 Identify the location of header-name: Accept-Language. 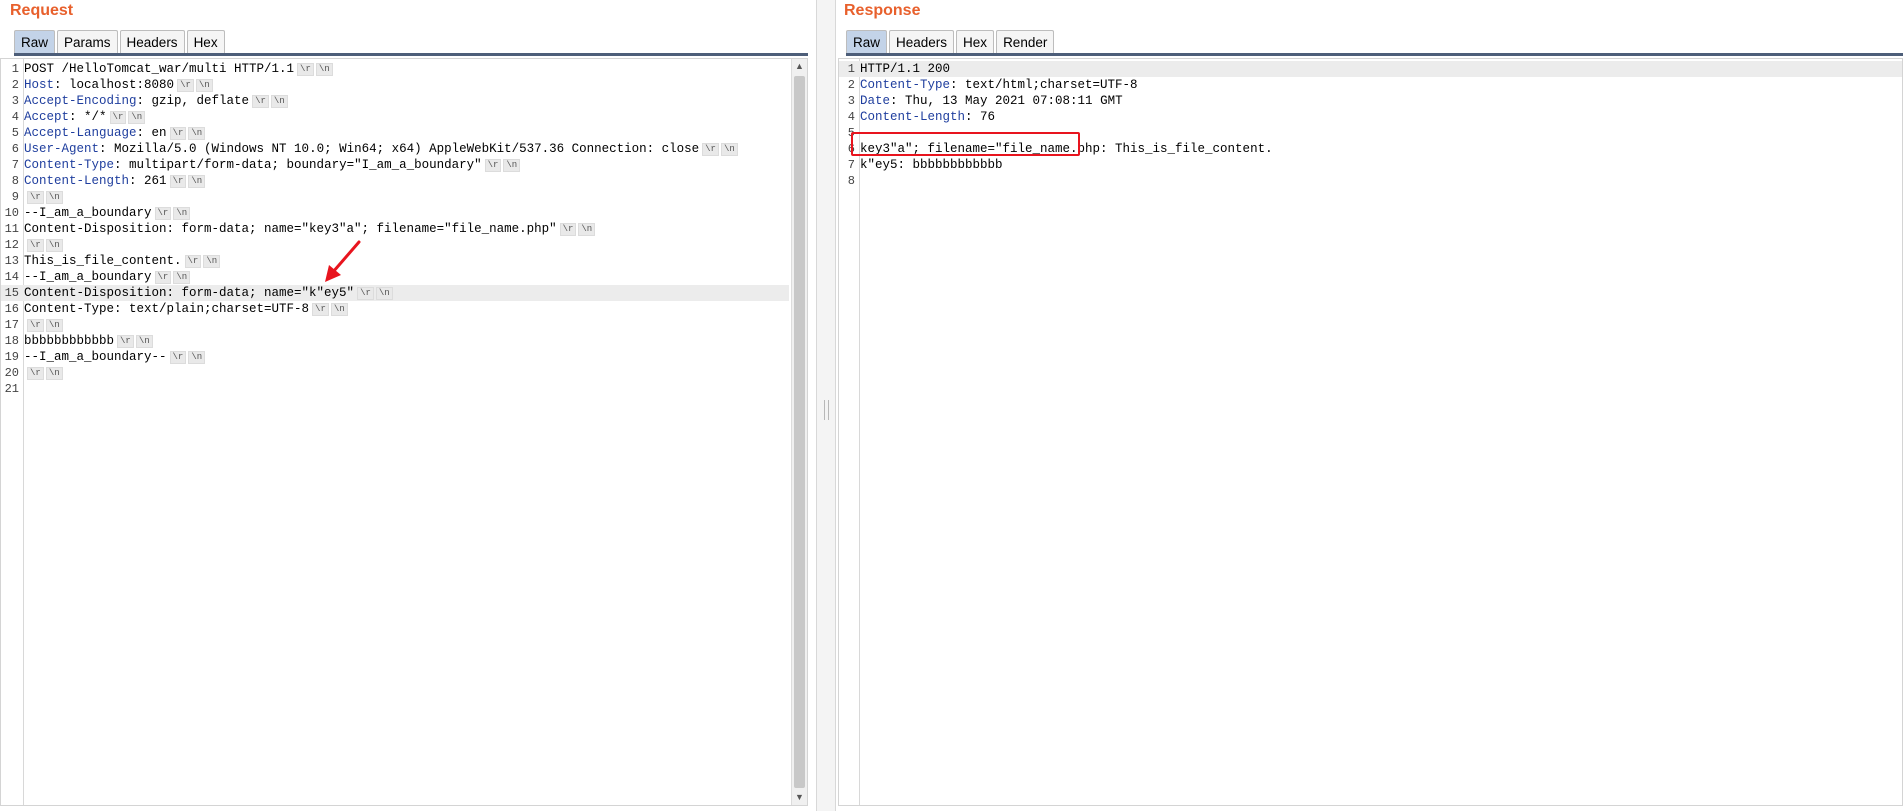
(80, 133).